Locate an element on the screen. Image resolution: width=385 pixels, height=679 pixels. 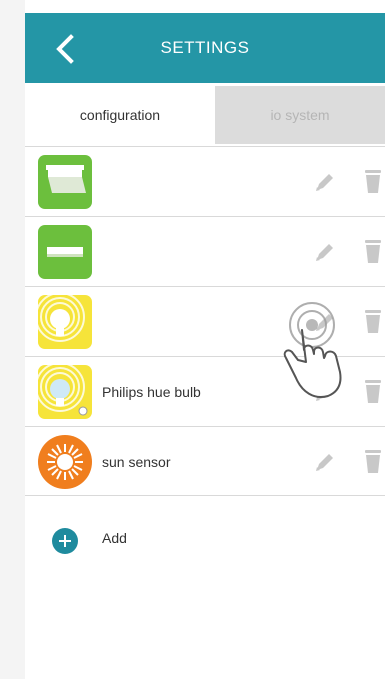
left-margin is located at coordinates (12, 339).